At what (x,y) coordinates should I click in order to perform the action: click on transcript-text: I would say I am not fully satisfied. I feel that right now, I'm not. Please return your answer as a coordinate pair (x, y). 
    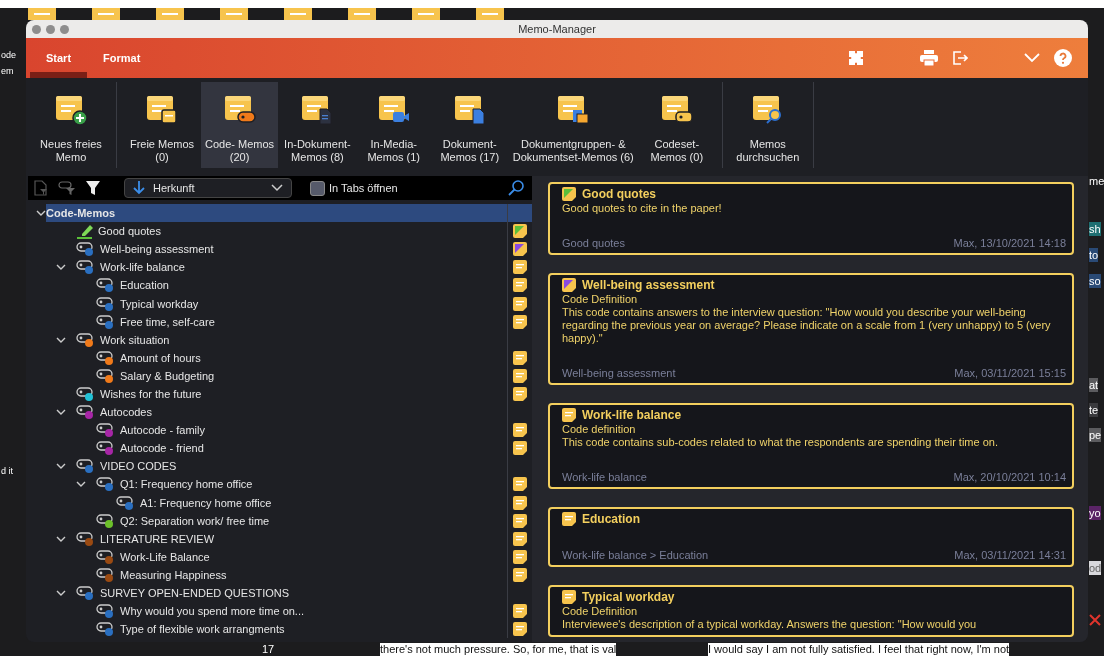
    Looking at the image, I should click on (859, 649).